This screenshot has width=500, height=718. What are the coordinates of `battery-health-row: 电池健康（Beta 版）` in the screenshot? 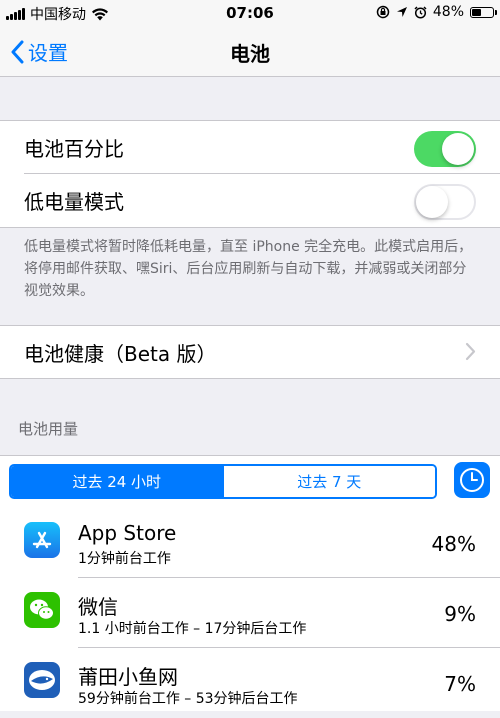 It's located at (250, 352).